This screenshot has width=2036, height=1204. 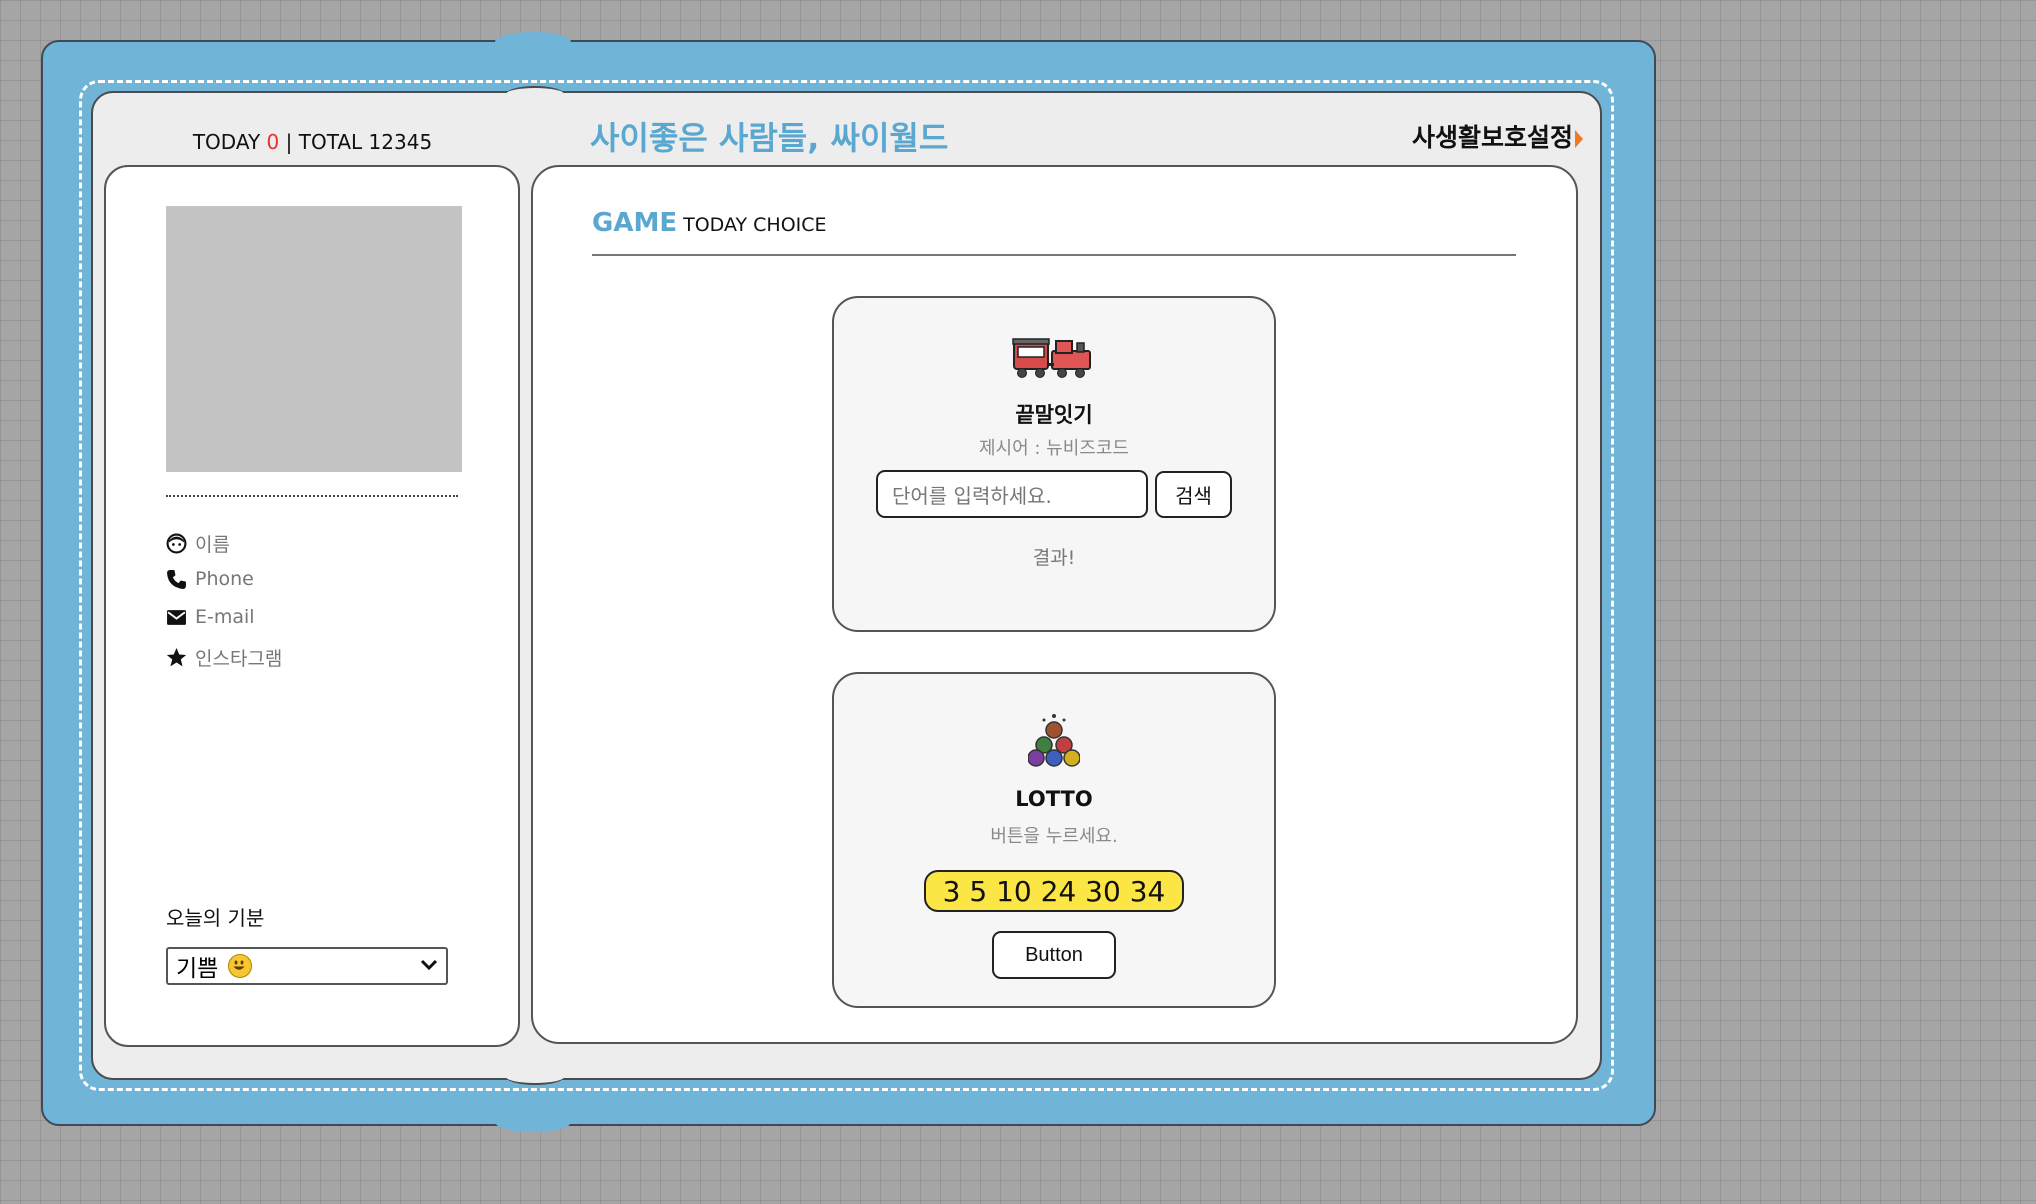 What do you see at coordinates (429, 965) in the screenshot?
I see `chevron-down-icon` at bounding box center [429, 965].